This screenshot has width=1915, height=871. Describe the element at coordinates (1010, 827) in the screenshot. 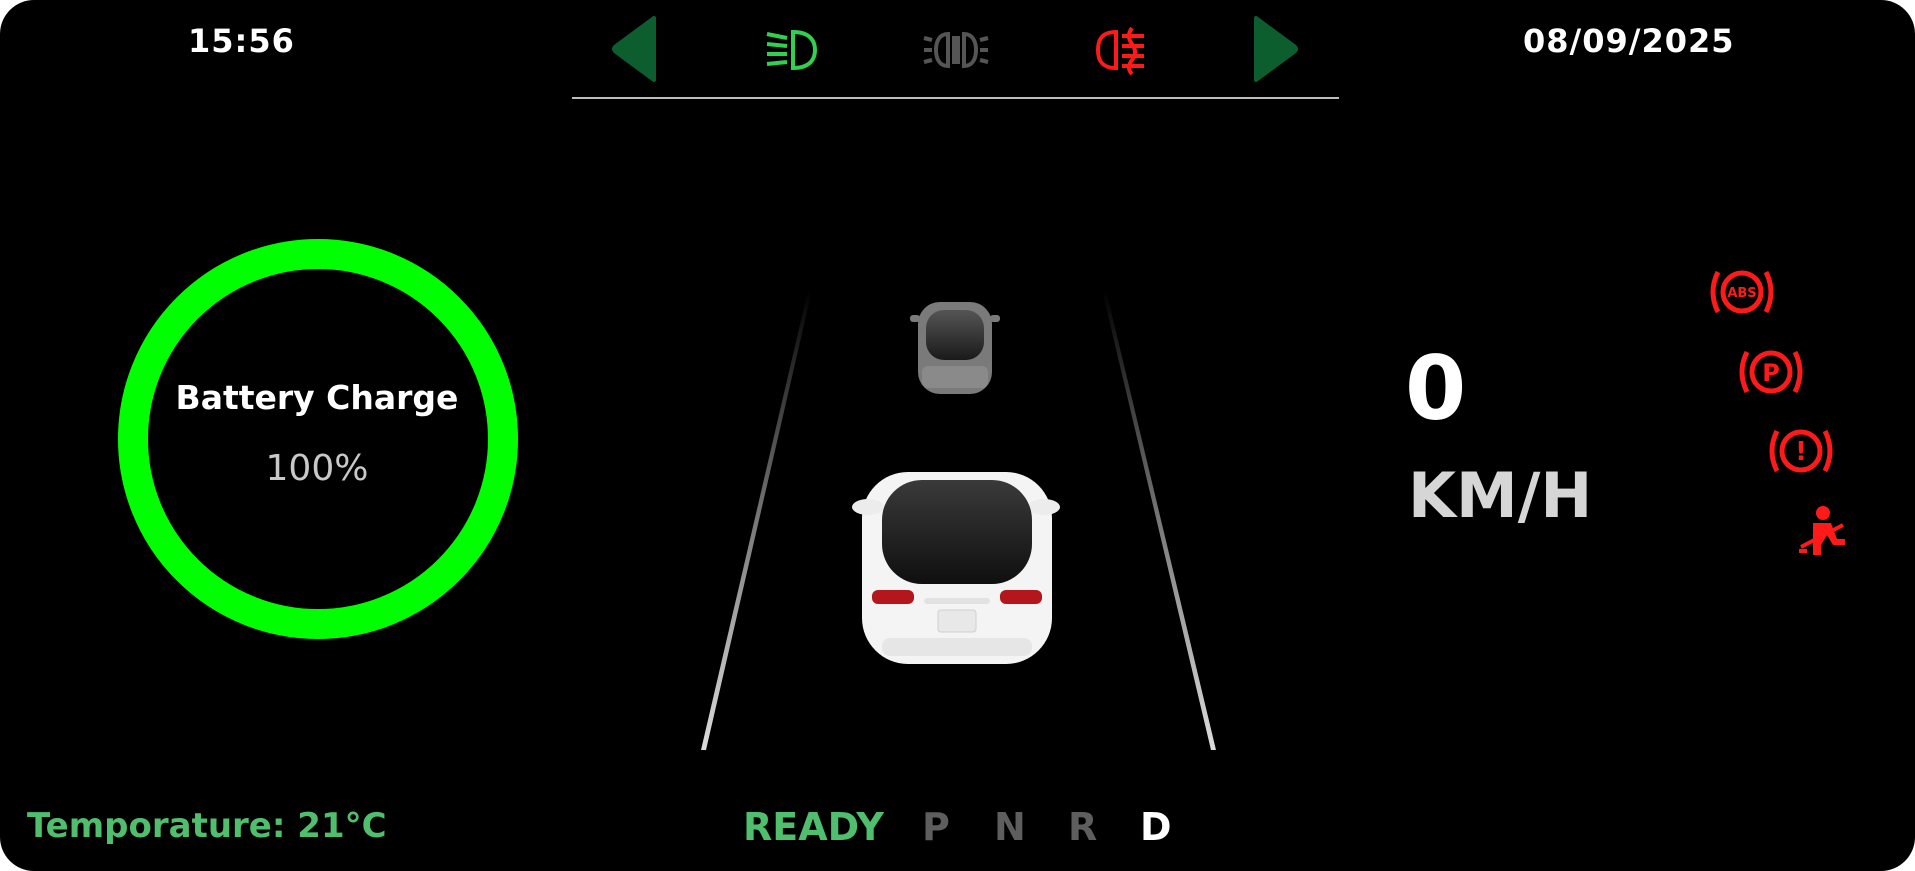

I see `gear-n: N` at that location.